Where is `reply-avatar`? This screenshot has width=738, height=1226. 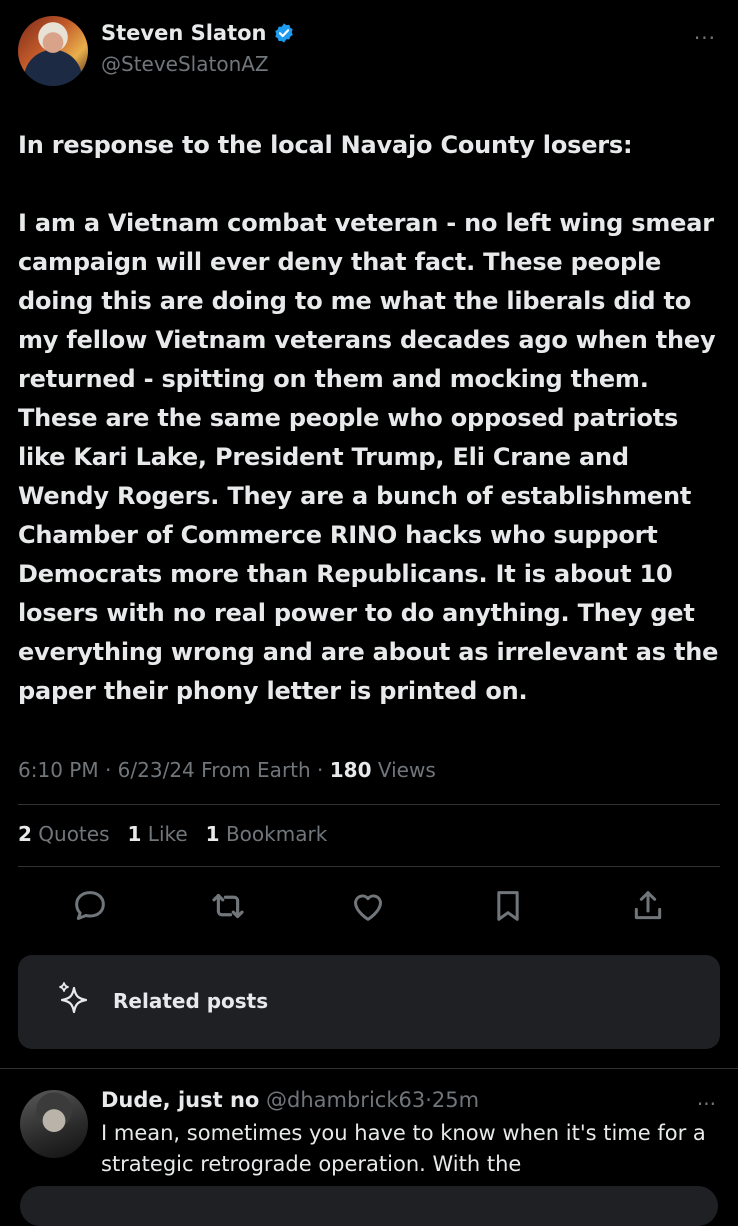 reply-avatar is located at coordinates (54, 1124).